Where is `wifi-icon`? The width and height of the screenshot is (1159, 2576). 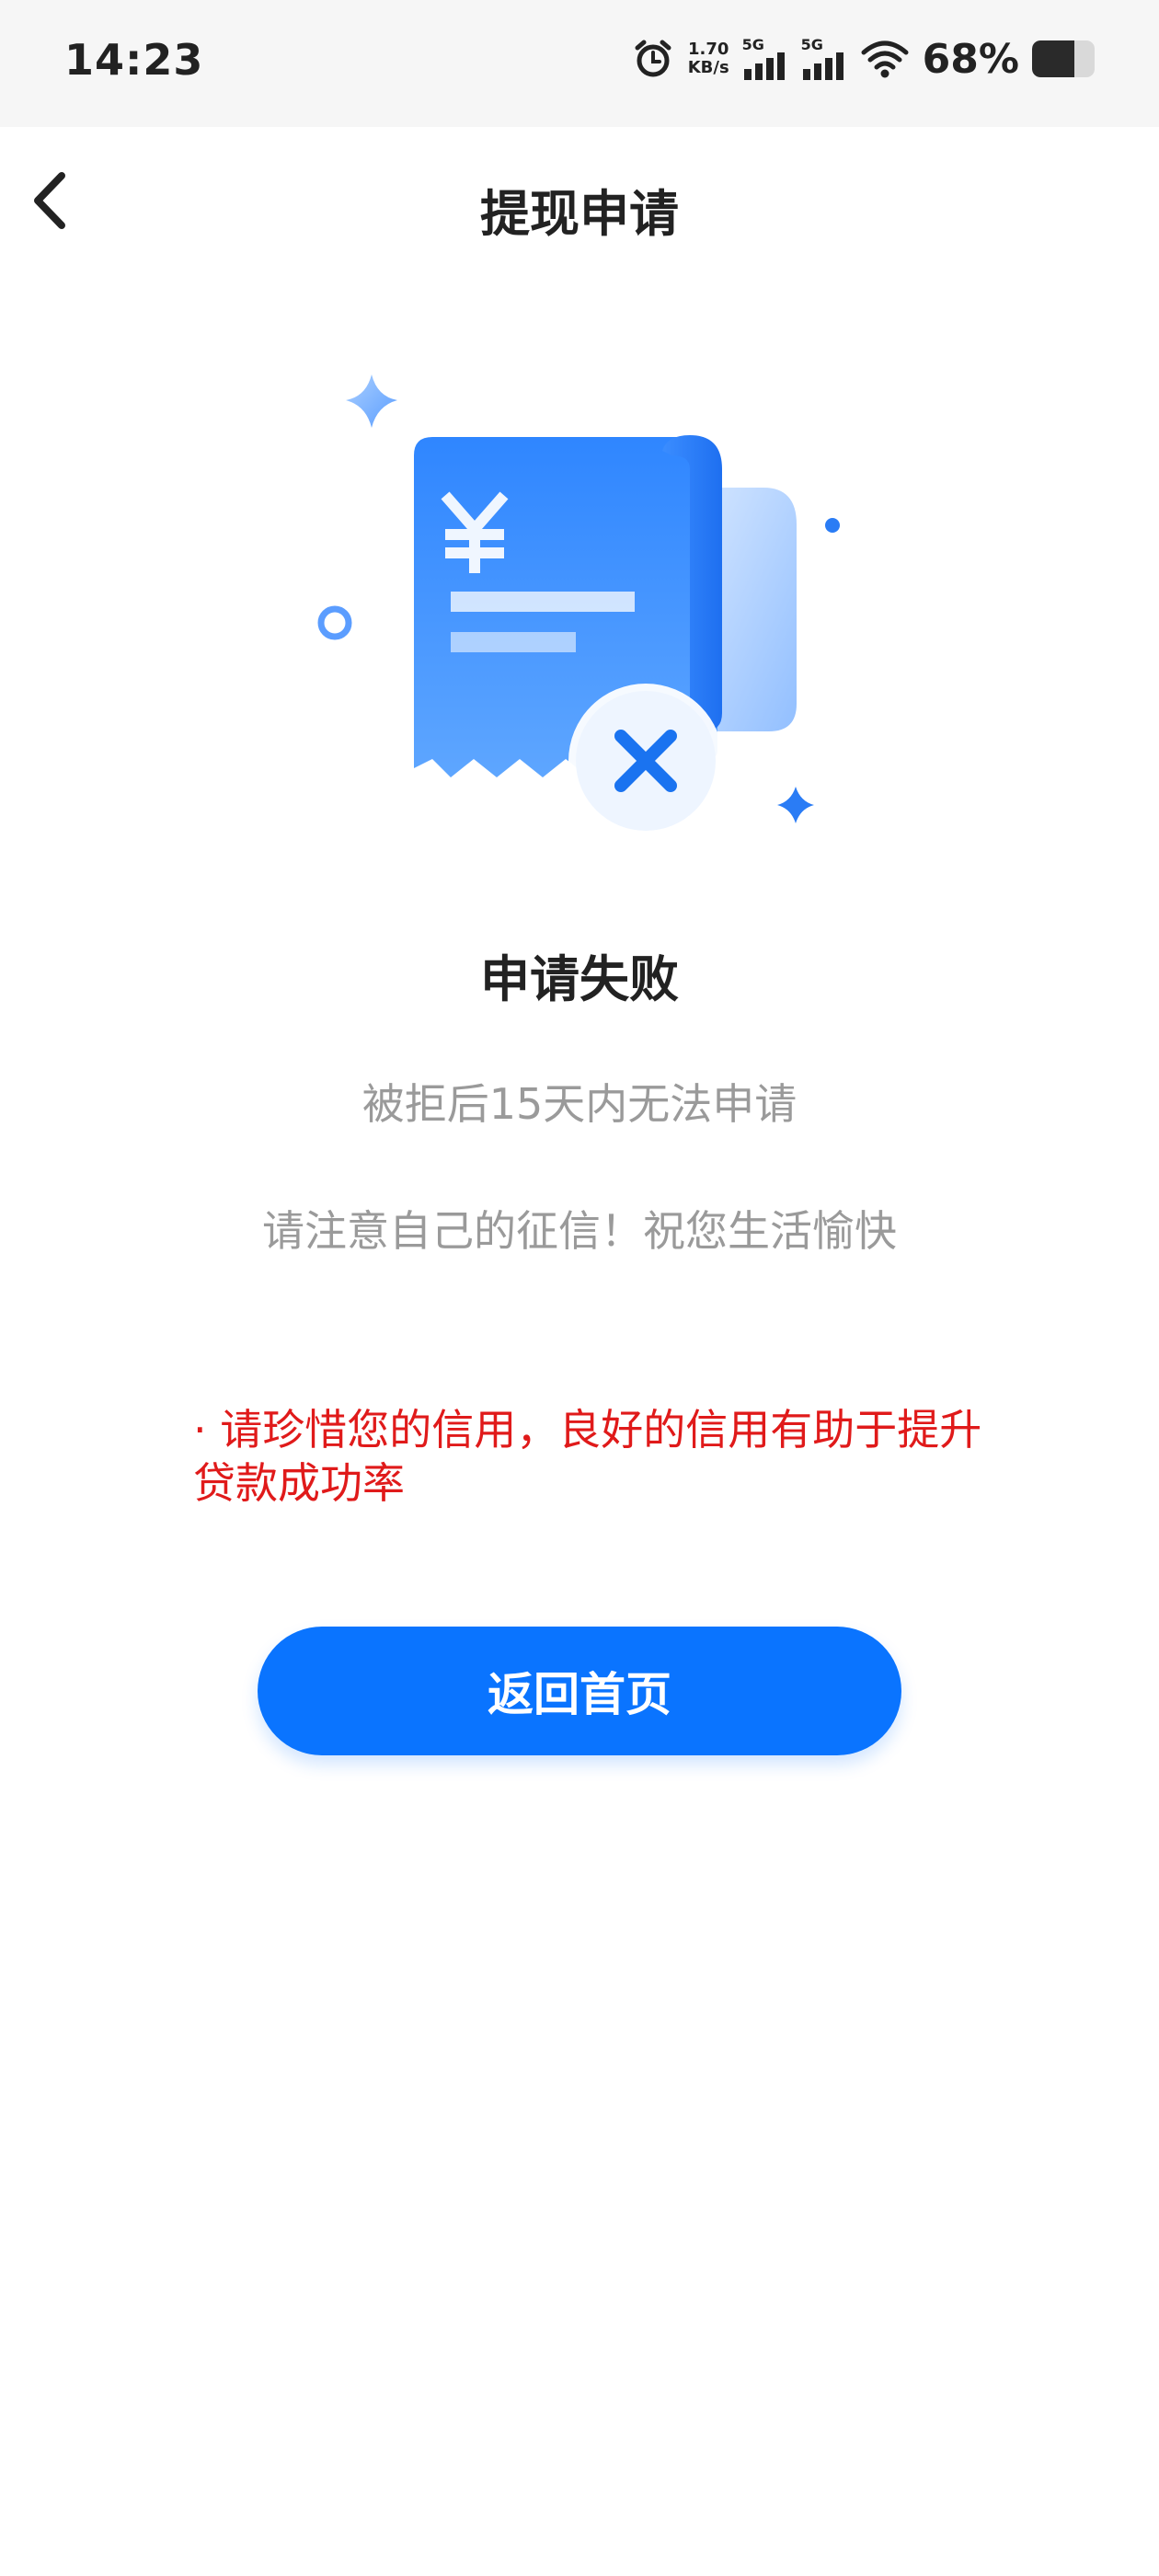
wifi-icon is located at coordinates (885, 59).